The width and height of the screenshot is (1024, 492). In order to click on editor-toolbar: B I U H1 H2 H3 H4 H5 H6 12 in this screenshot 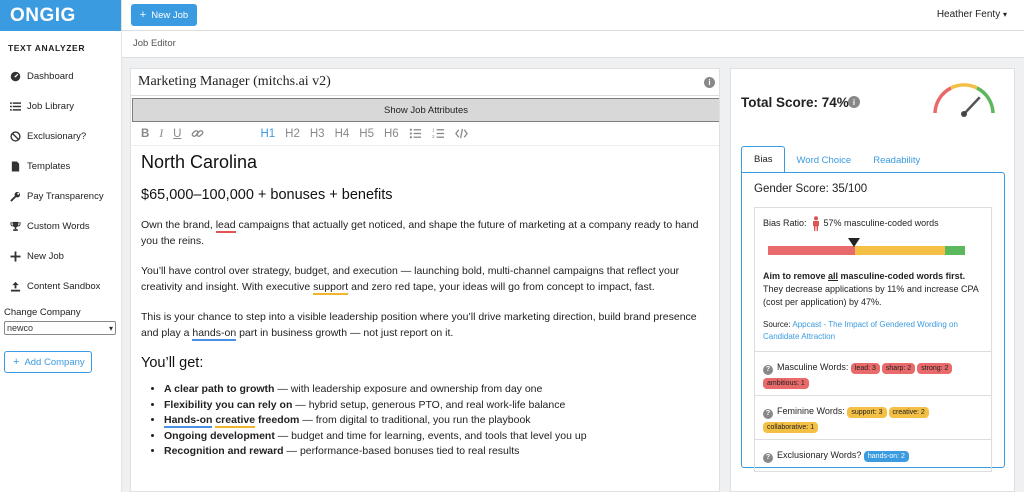, I will do `click(425, 134)`.